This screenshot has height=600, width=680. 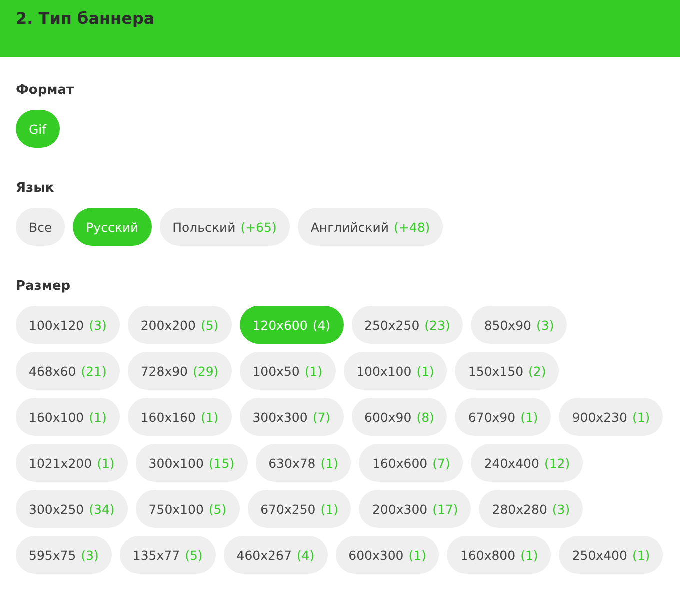 I want to click on filter-chip: 200x300 (17), so click(x=415, y=509).